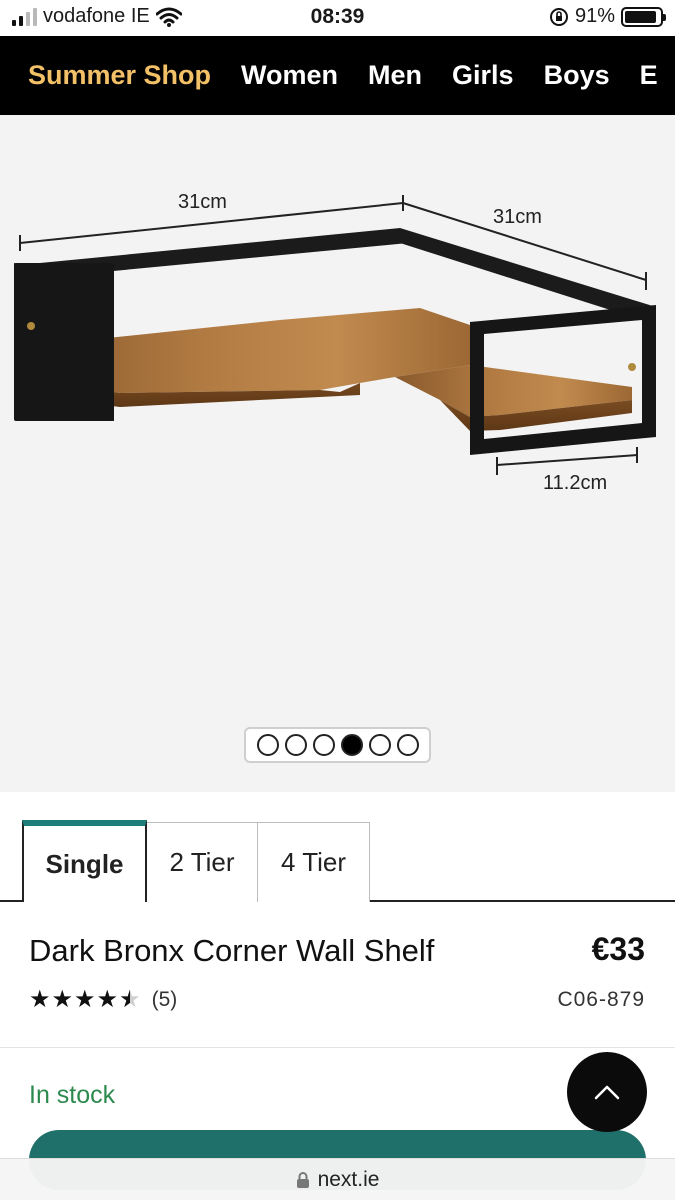 The height and width of the screenshot is (1200, 675). I want to click on variant-tabs: Single 2 Tier 4 Tier, so click(337, 861).